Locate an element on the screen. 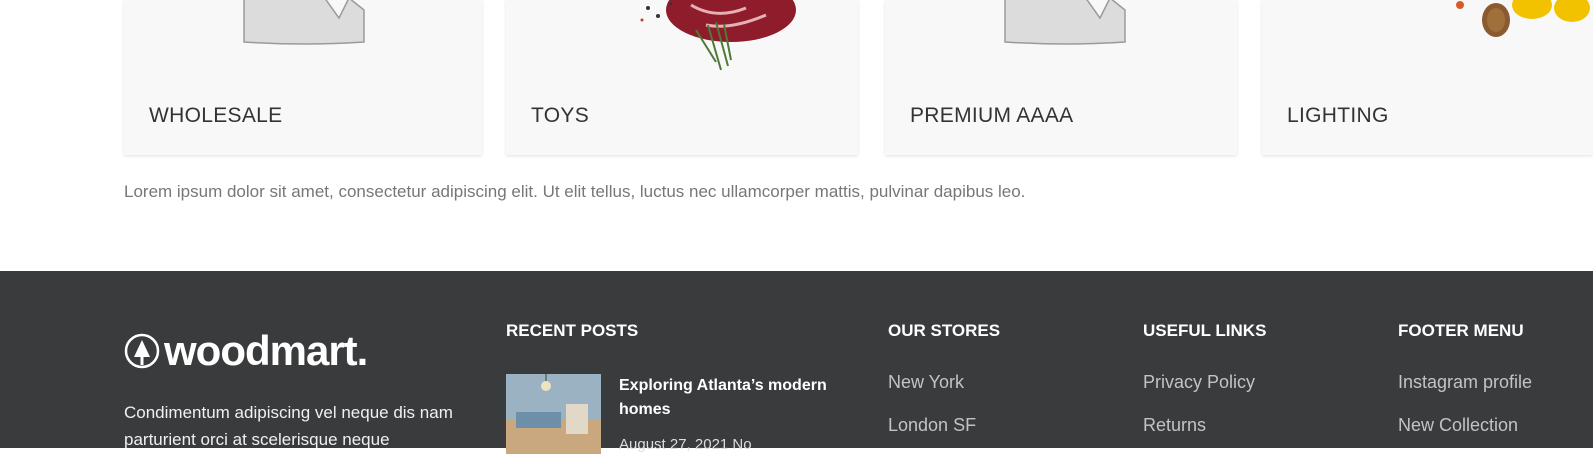 The height and width of the screenshot is (454, 1593). category-card-wholesale: WHOLESALE is located at coordinates (303, 77).